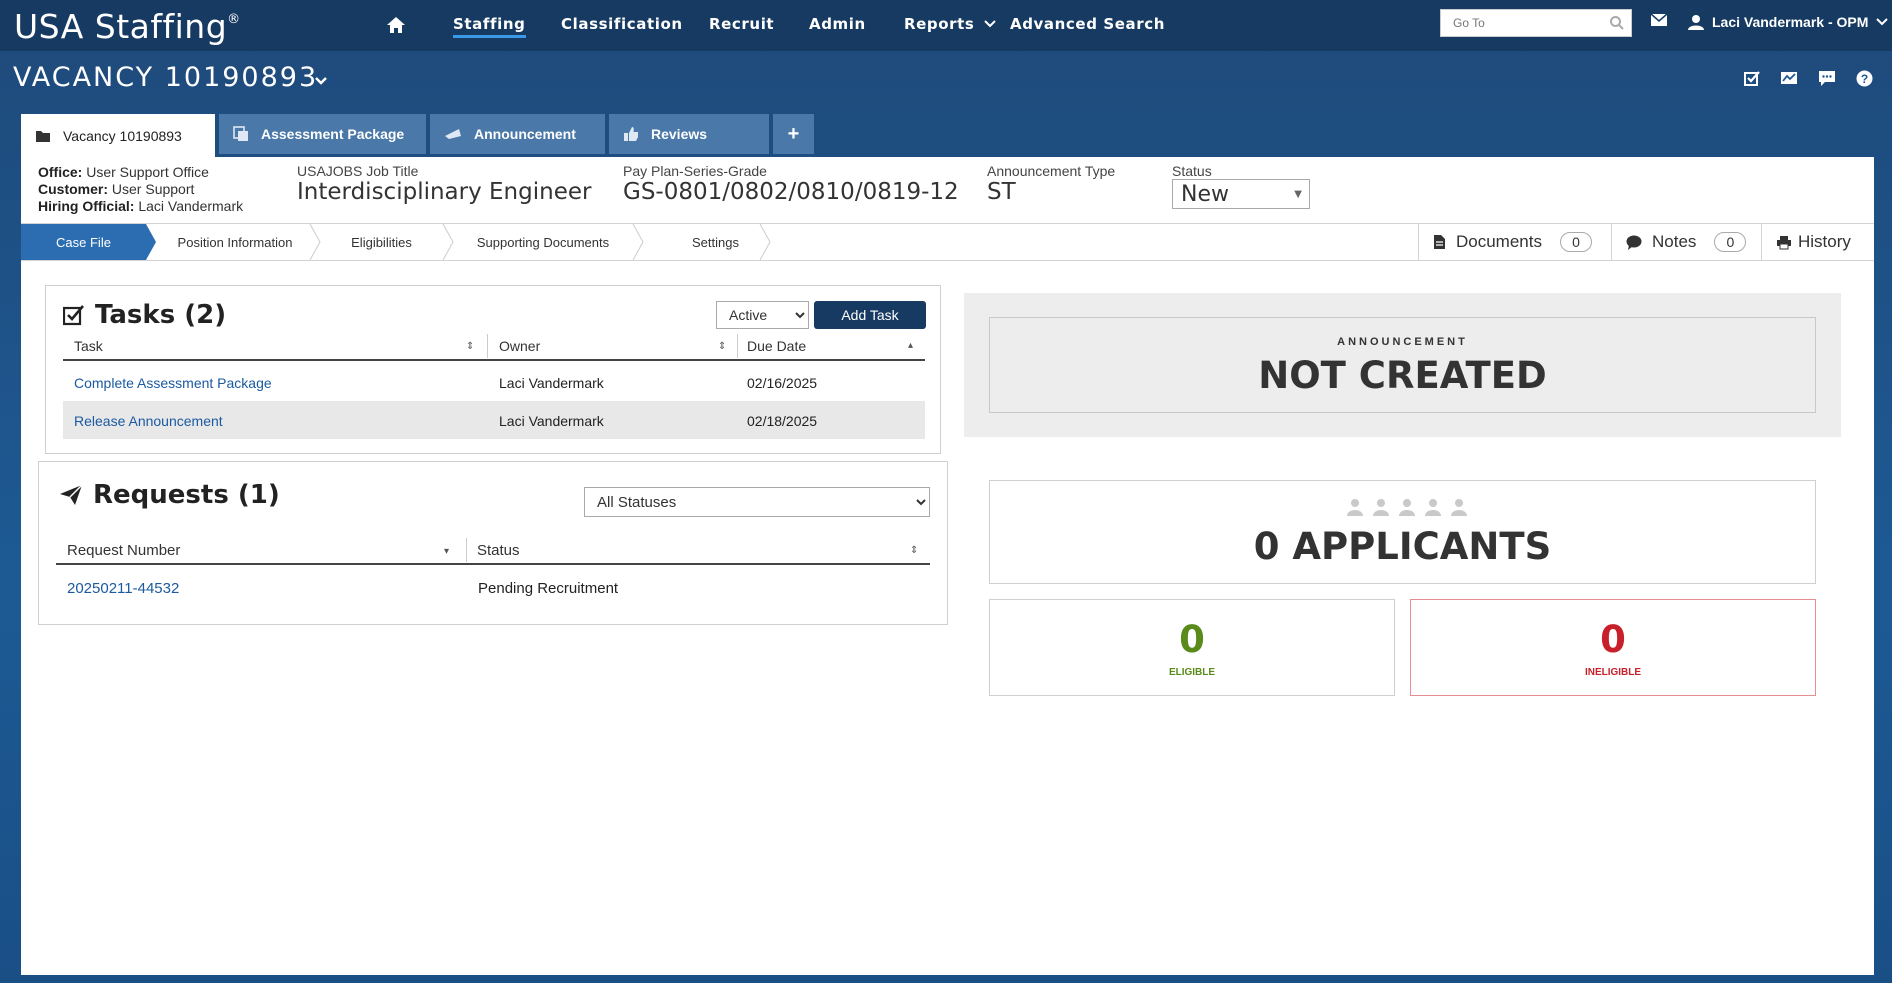  I want to click on crumb-separator, so click(638, 242).